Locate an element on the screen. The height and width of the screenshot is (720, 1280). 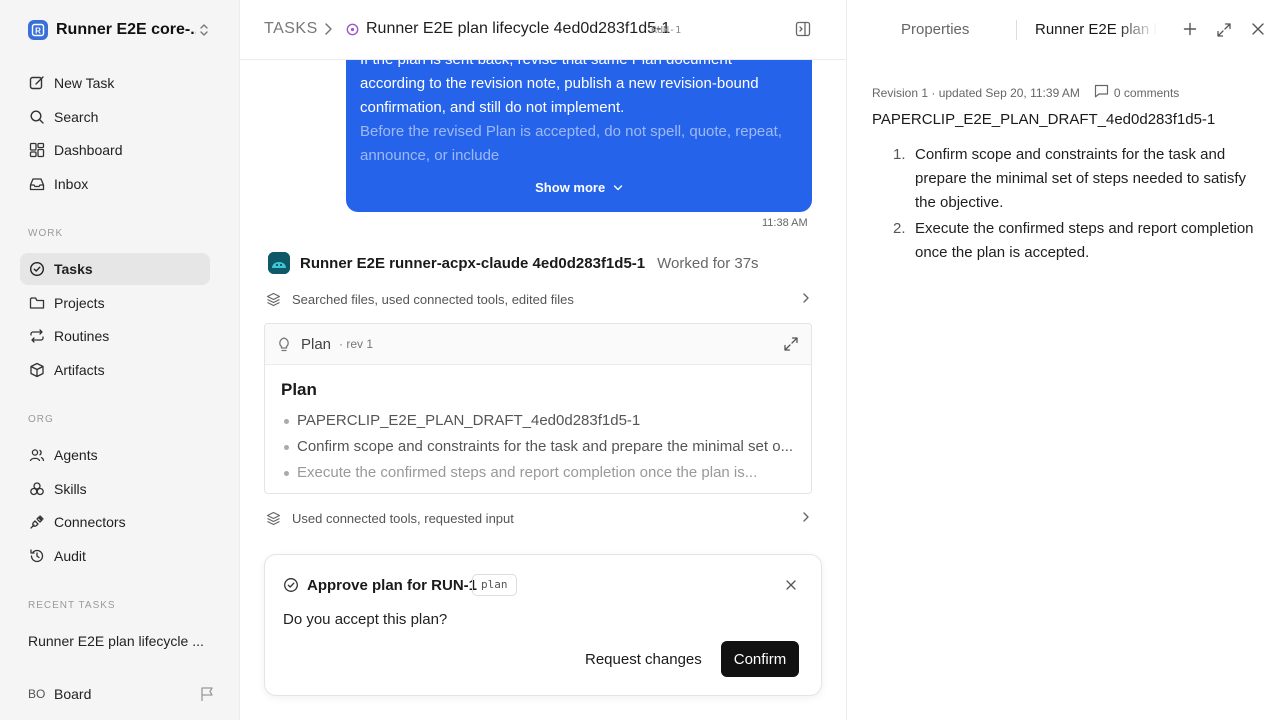
skills-icon is located at coordinates (37, 489).